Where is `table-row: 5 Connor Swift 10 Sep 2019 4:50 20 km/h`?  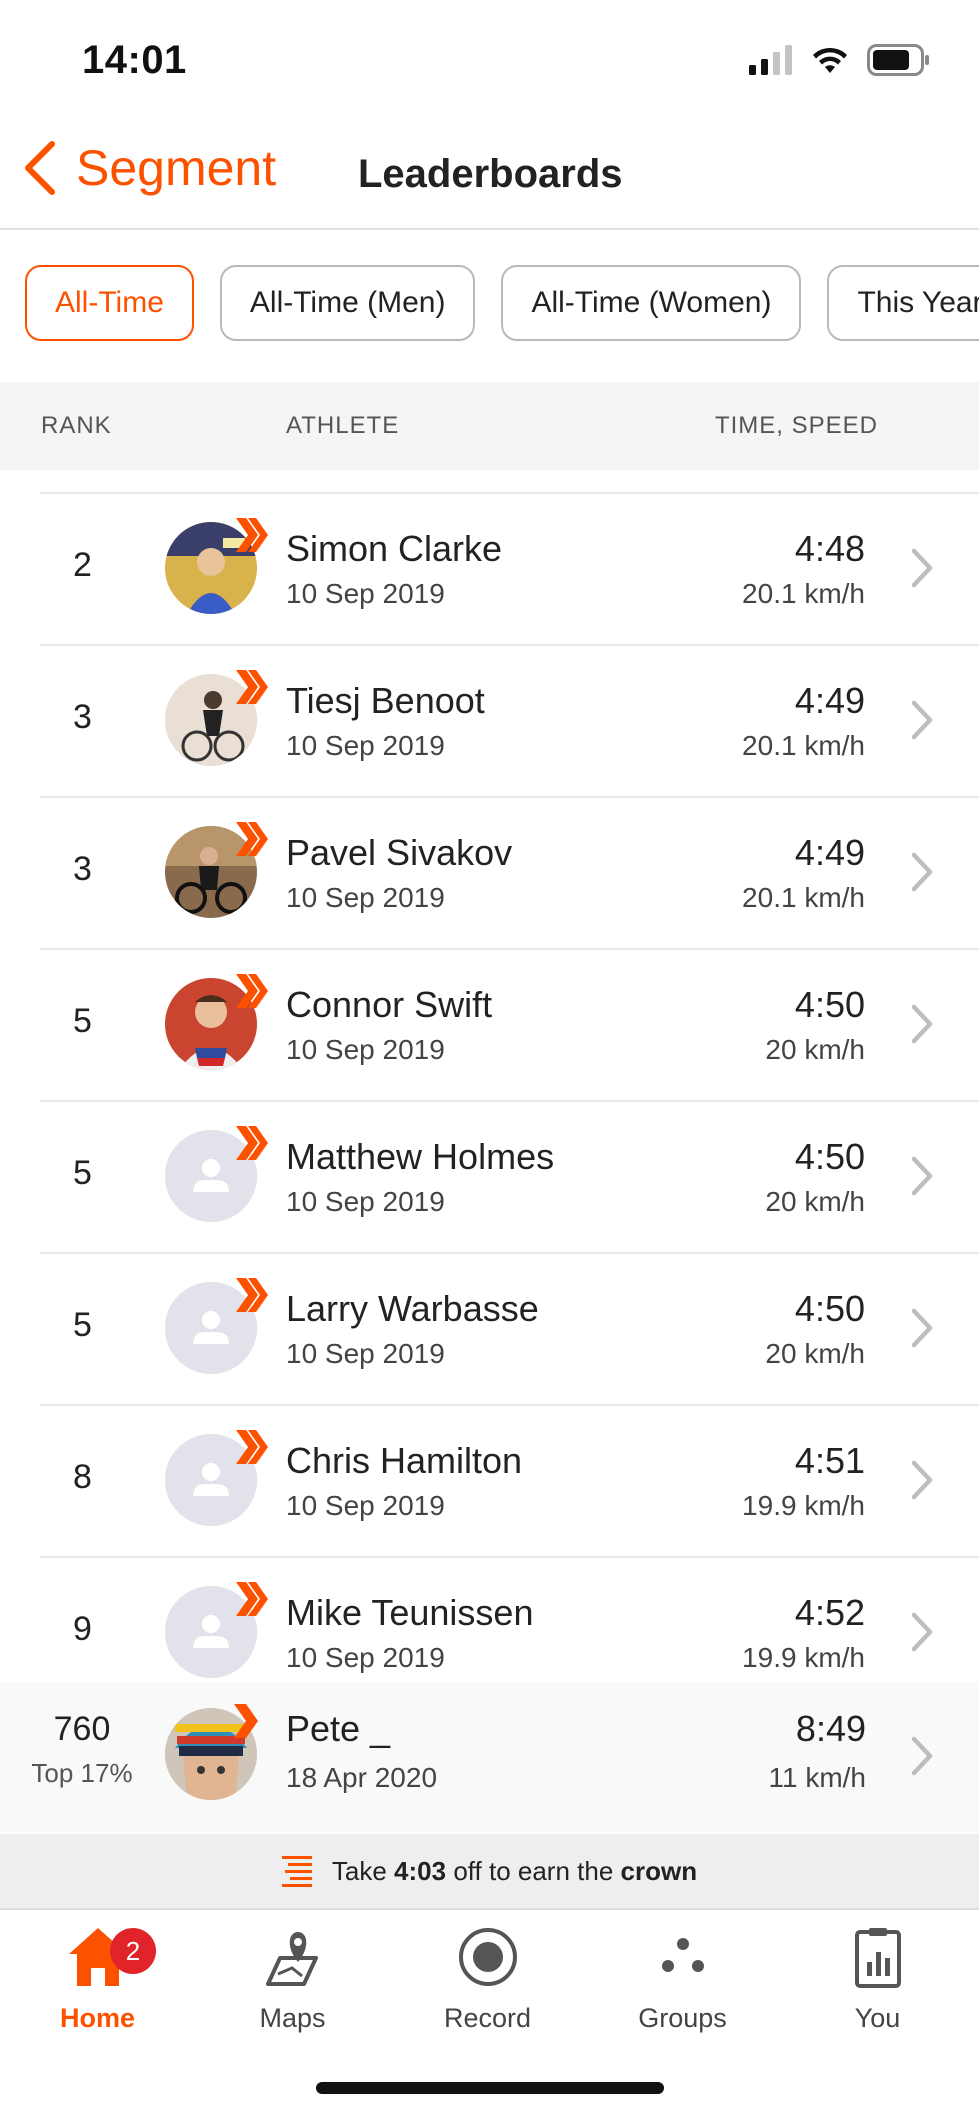
table-row: 5 Connor Swift 10 Sep 2019 4:50 20 km/h is located at coordinates (509, 1026).